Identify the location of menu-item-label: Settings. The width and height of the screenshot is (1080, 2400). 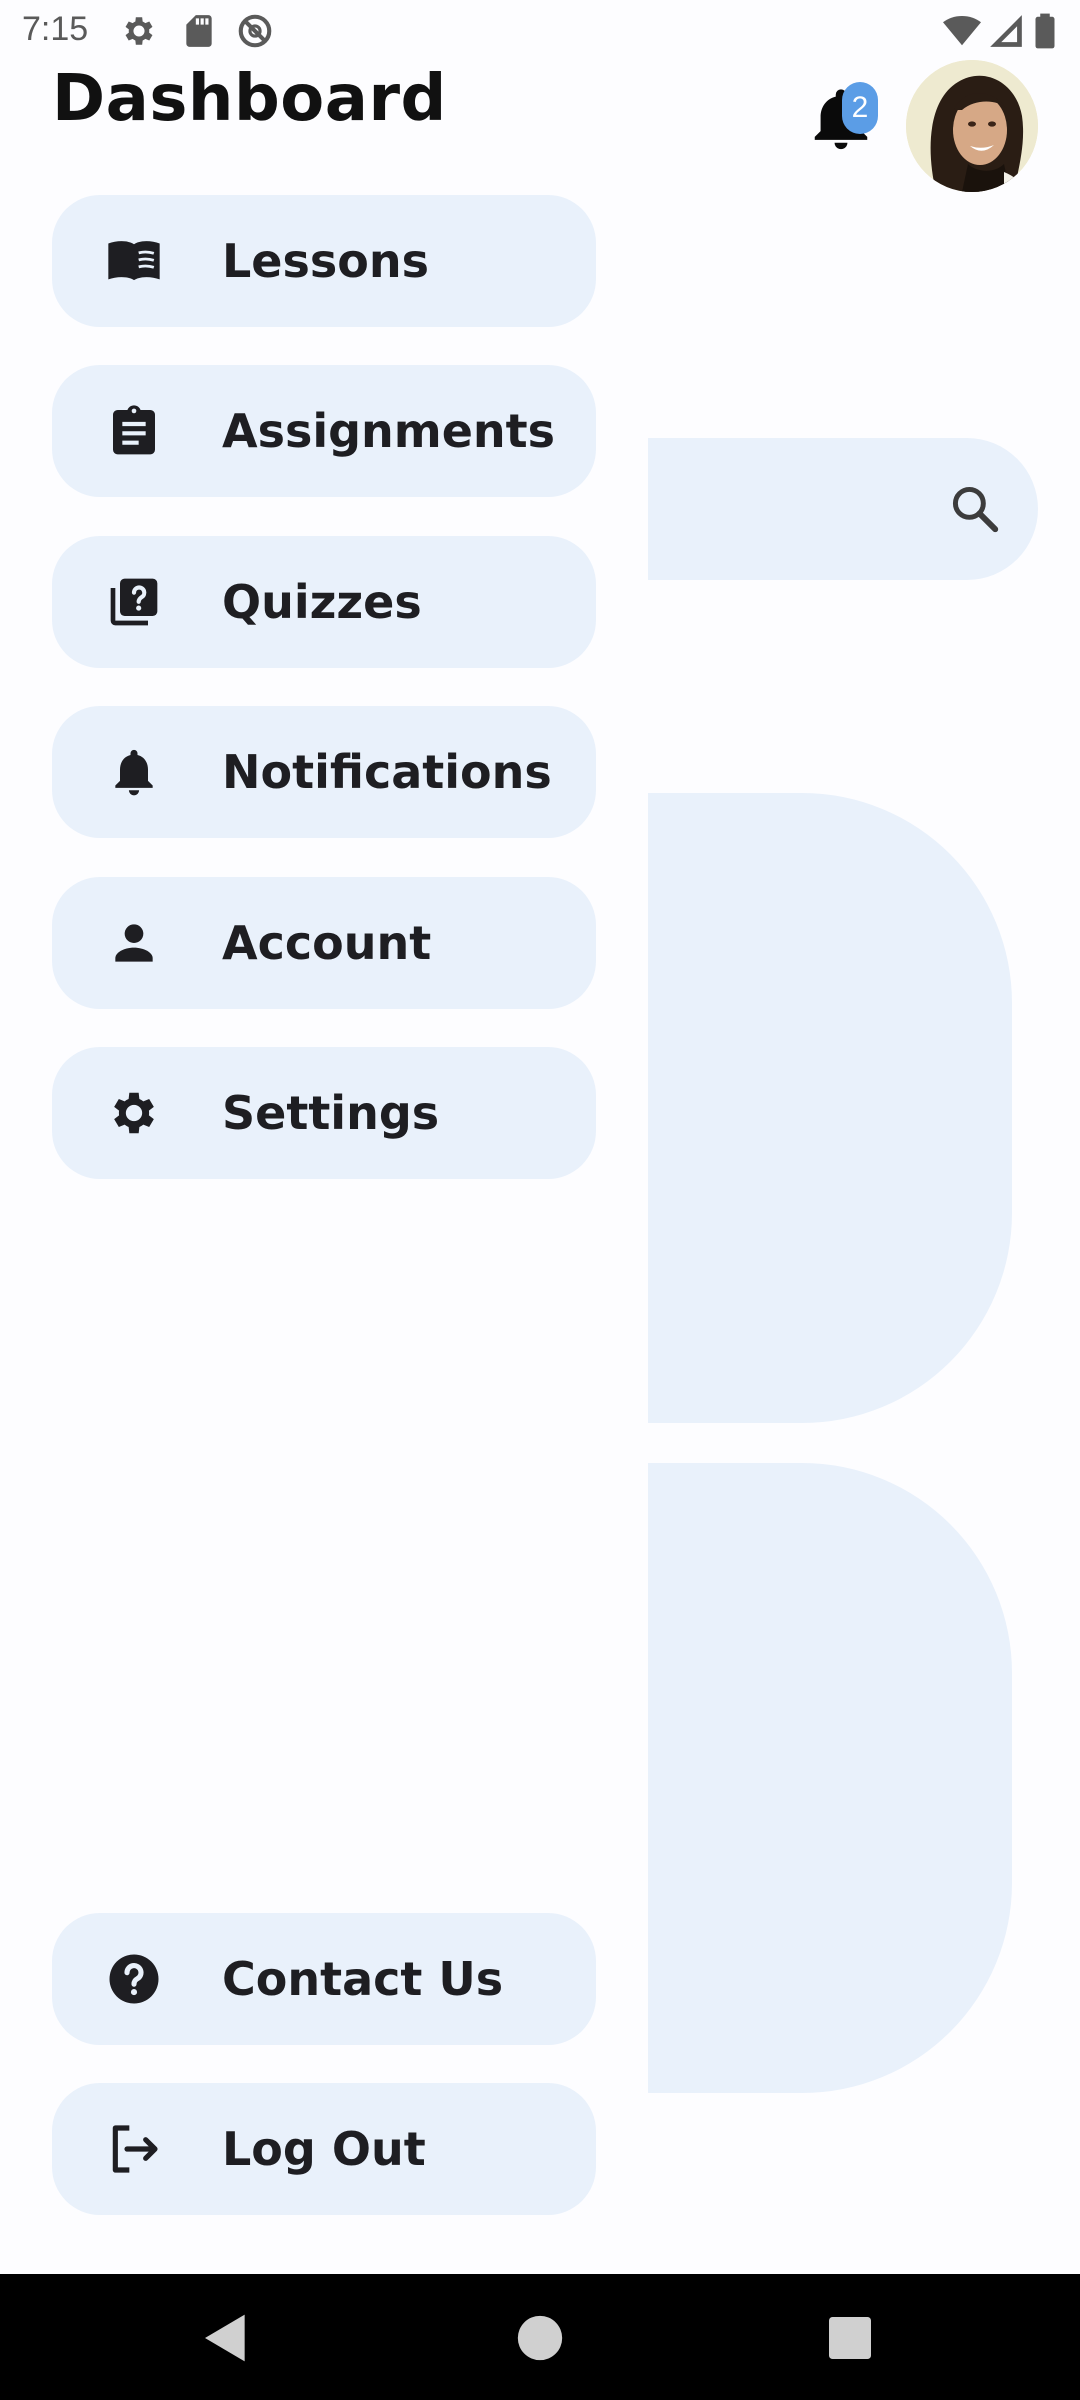
(331, 1113).